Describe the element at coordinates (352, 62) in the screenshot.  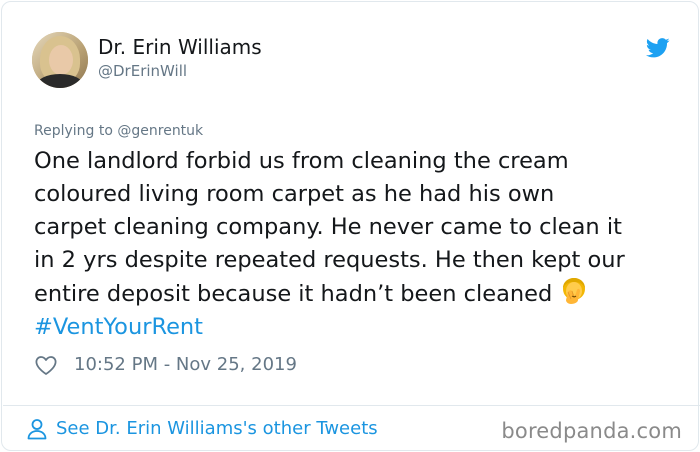
I see `tweet-header: Dr. Erin Williams @DrErinWill` at that location.